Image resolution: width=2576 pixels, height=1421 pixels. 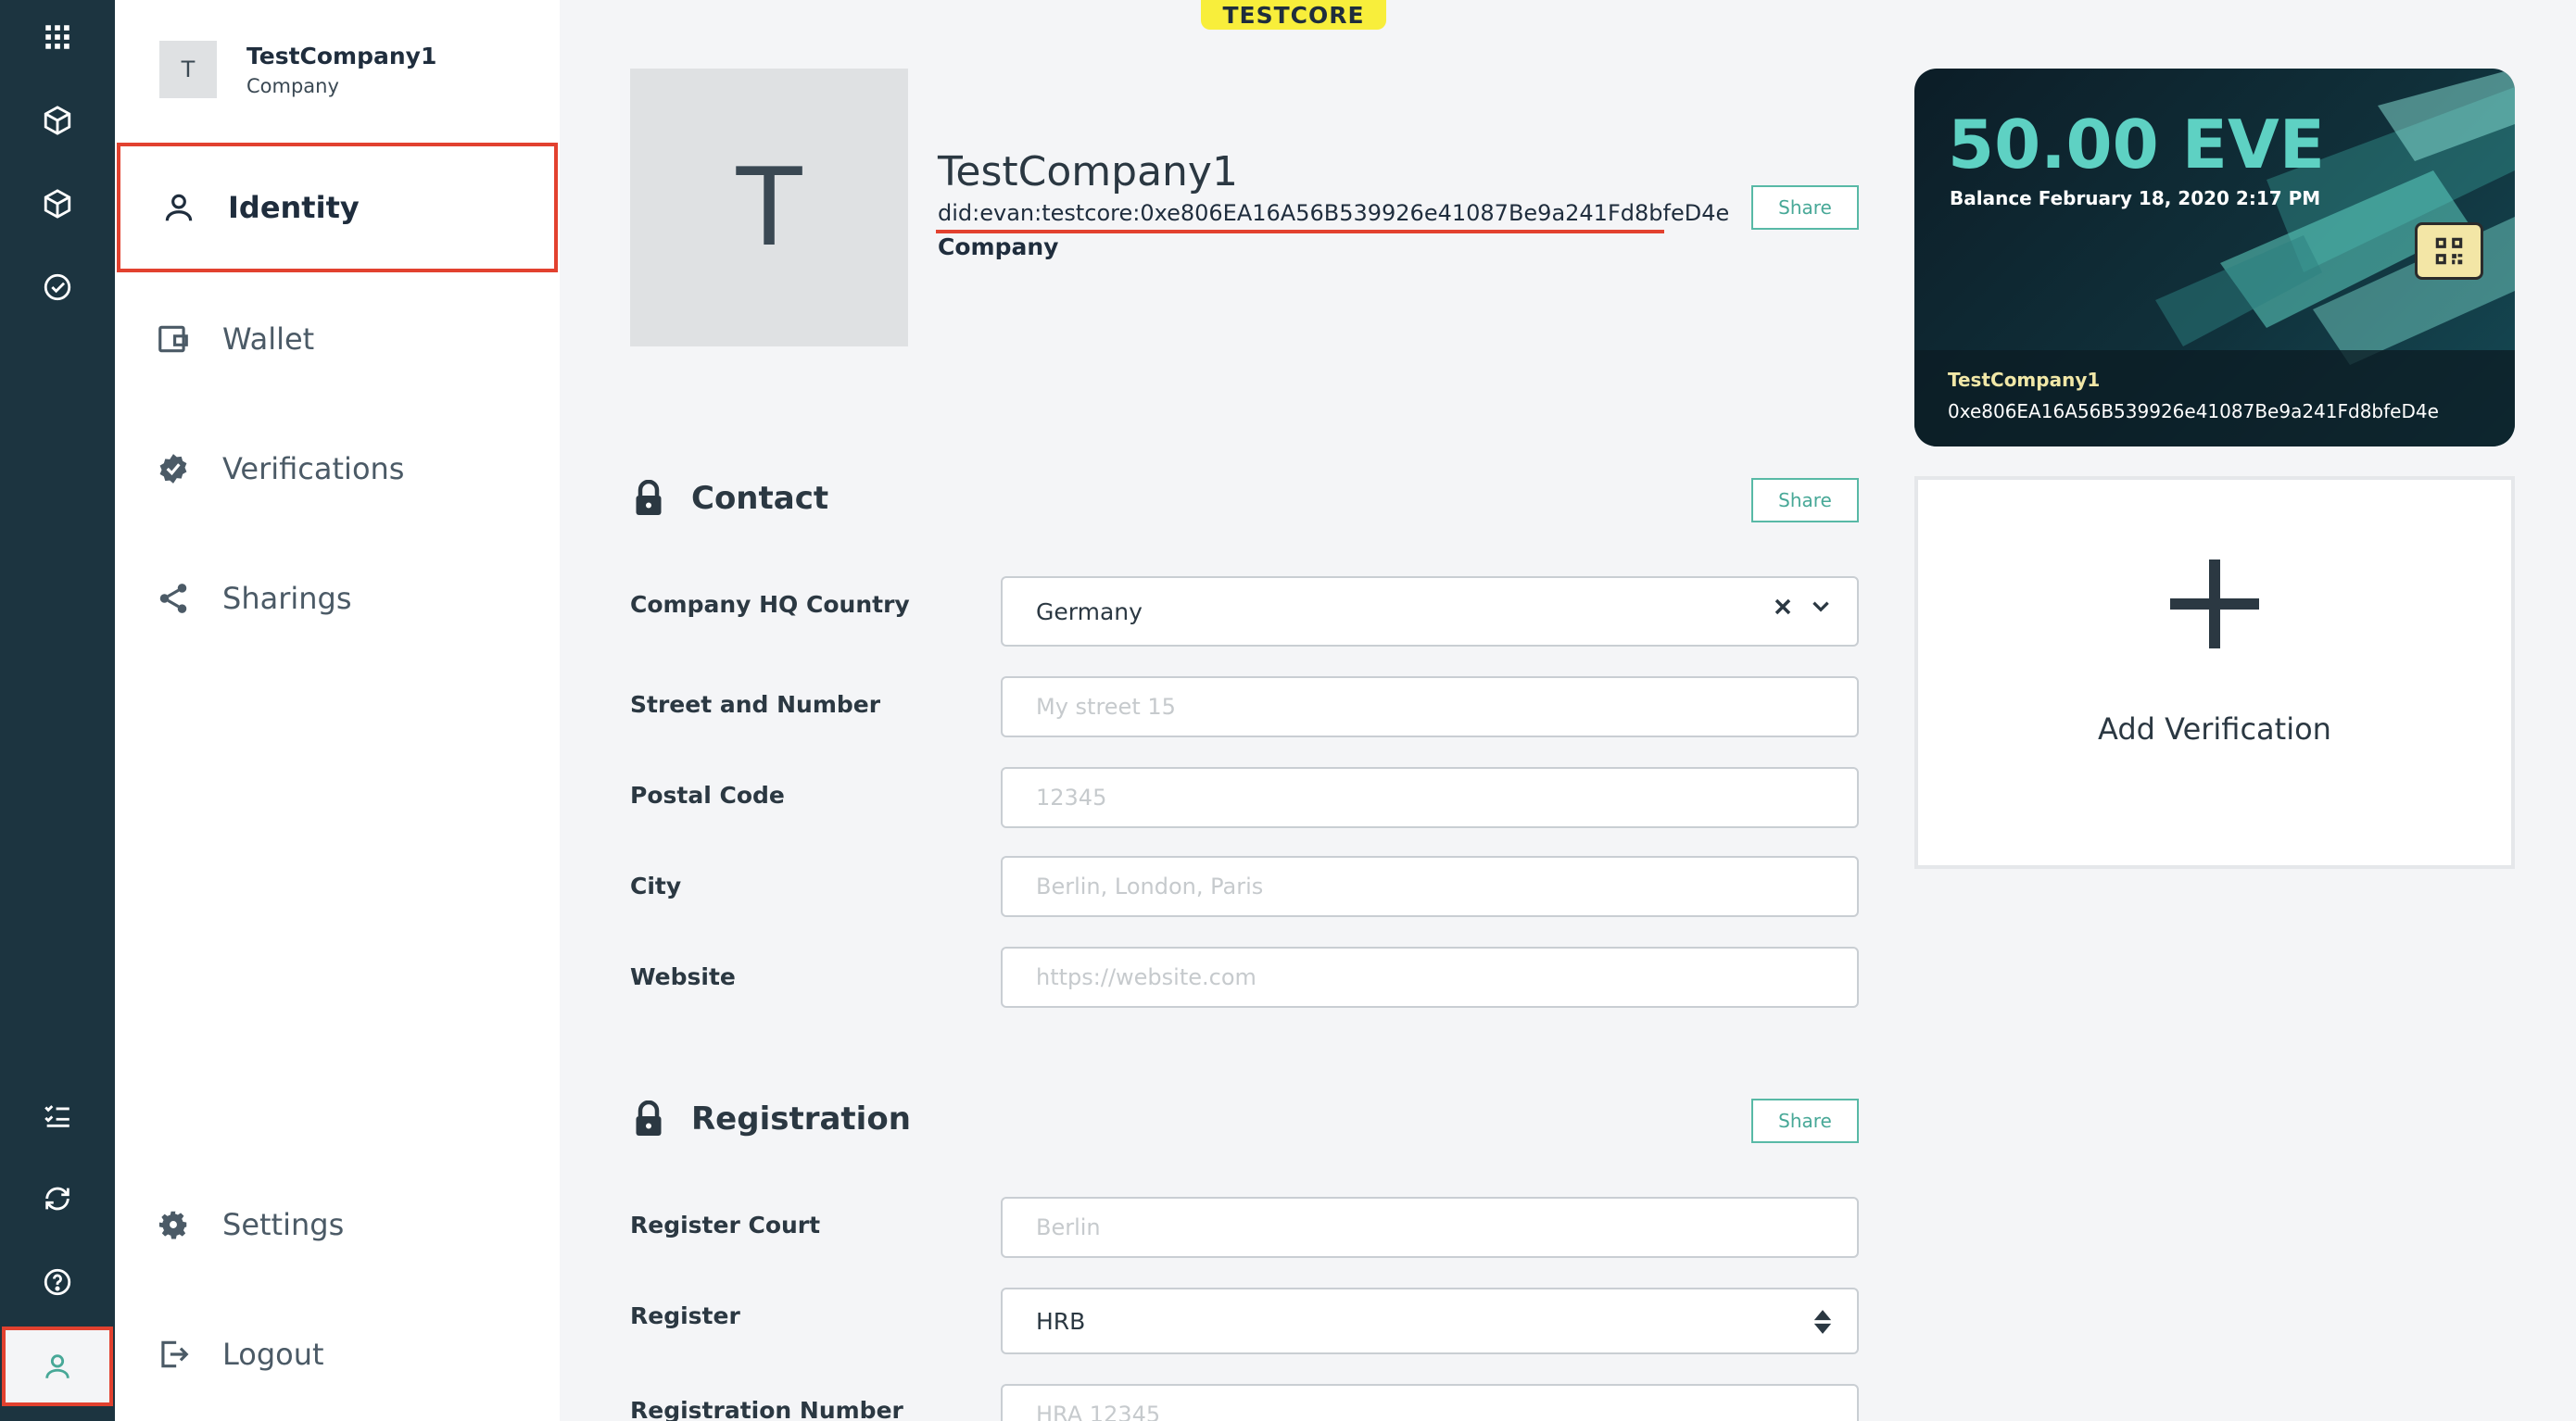 I want to click on identity-type: Company, so click(x=998, y=246).